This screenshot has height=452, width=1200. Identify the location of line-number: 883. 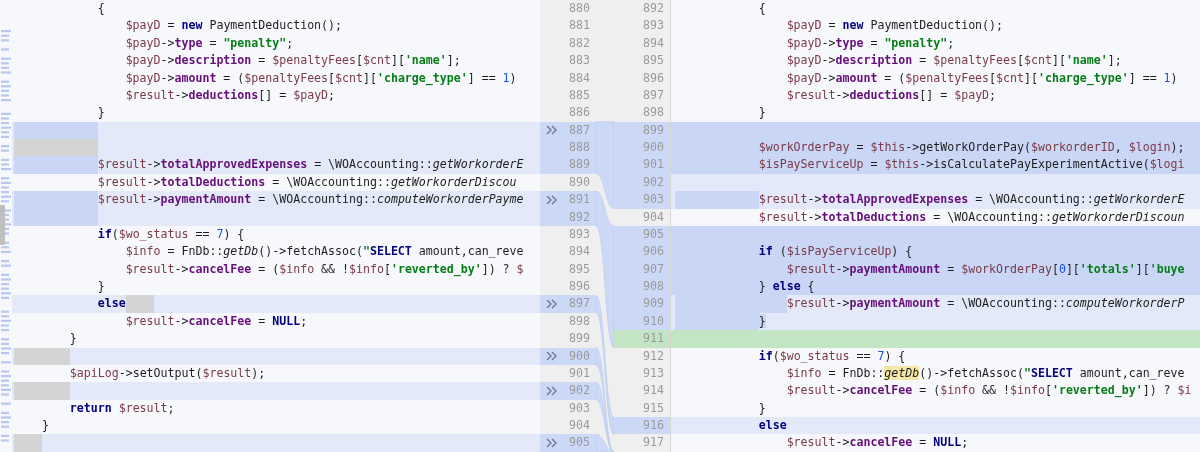
(579, 61).